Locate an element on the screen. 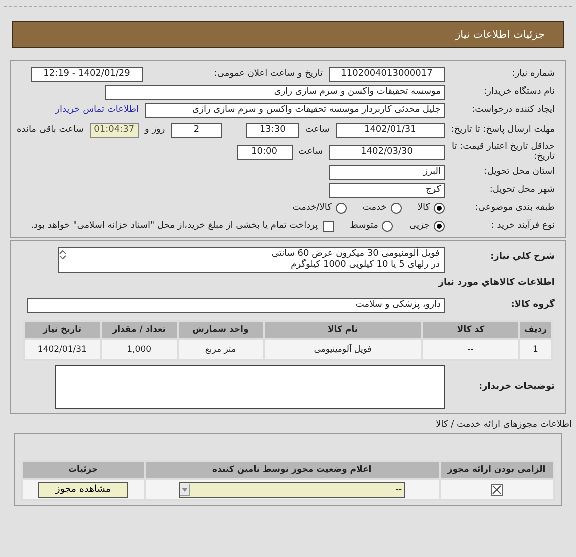 This screenshot has width=576, height=557. view-permit-button: مشاهده مجوز is located at coordinates (83, 490).